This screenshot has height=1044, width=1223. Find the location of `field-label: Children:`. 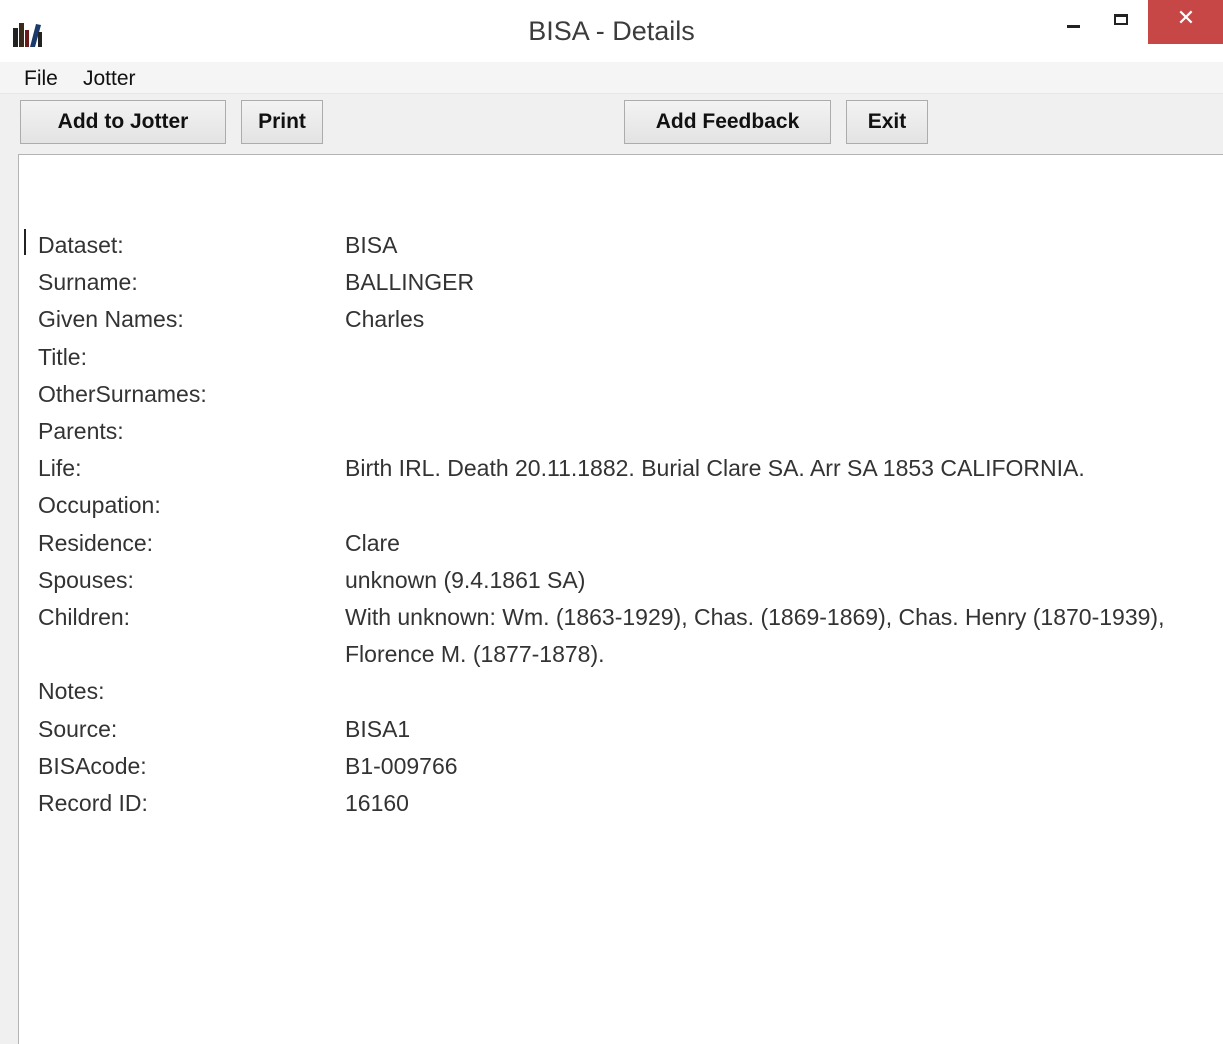

field-label: Children: is located at coordinates (84, 617).